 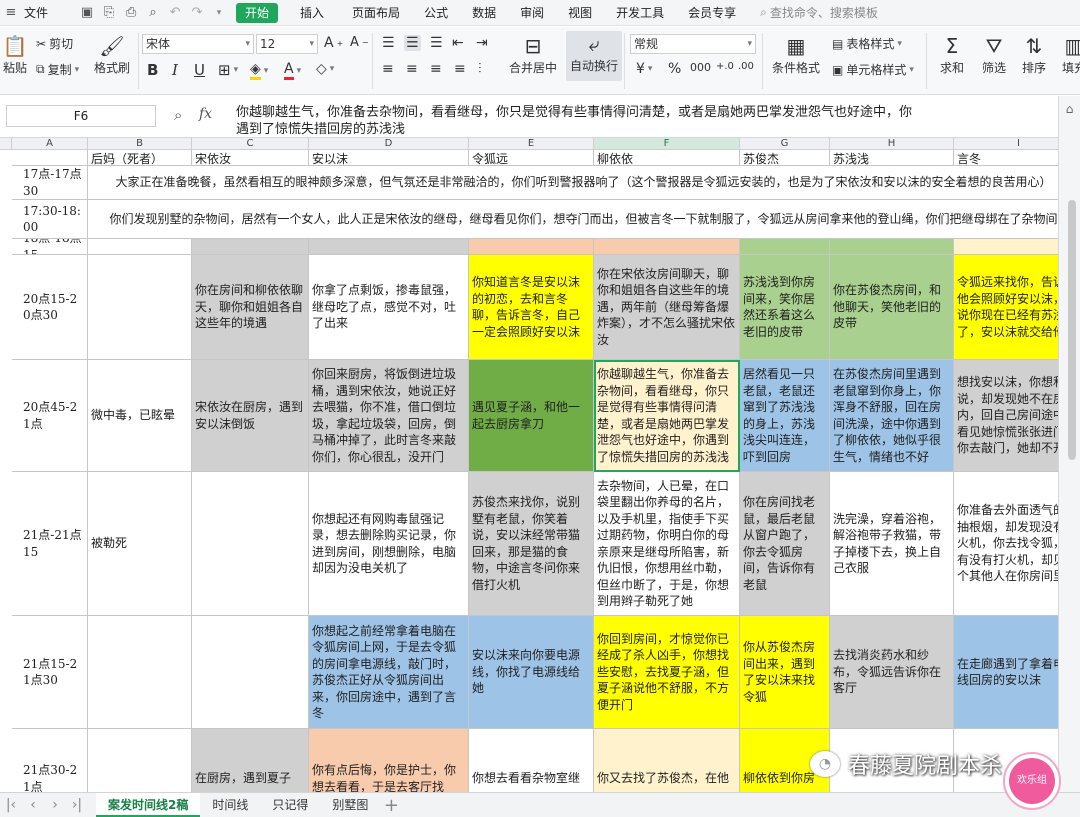 What do you see at coordinates (640, 13) in the screenshot?
I see `tab-developer: 开发工具` at bounding box center [640, 13].